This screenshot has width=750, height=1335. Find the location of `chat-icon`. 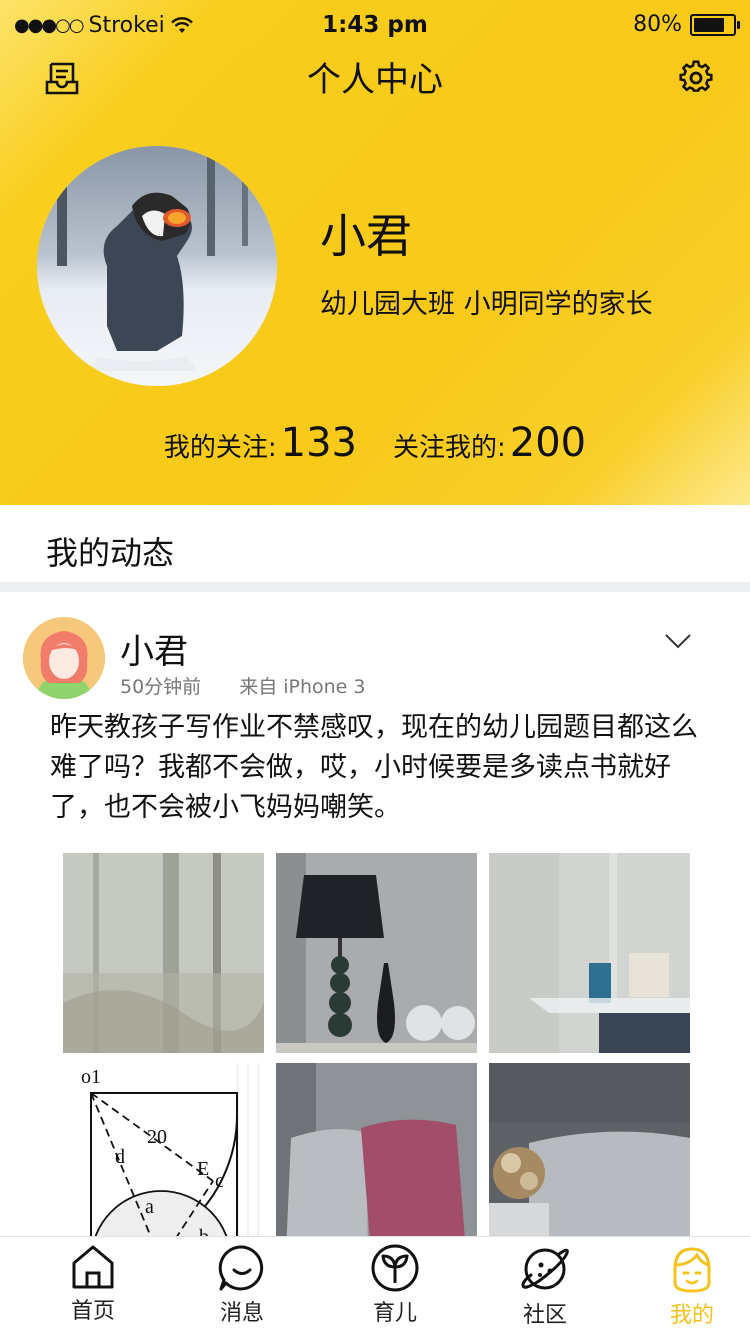

chat-icon is located at coordinates (241, 1268).